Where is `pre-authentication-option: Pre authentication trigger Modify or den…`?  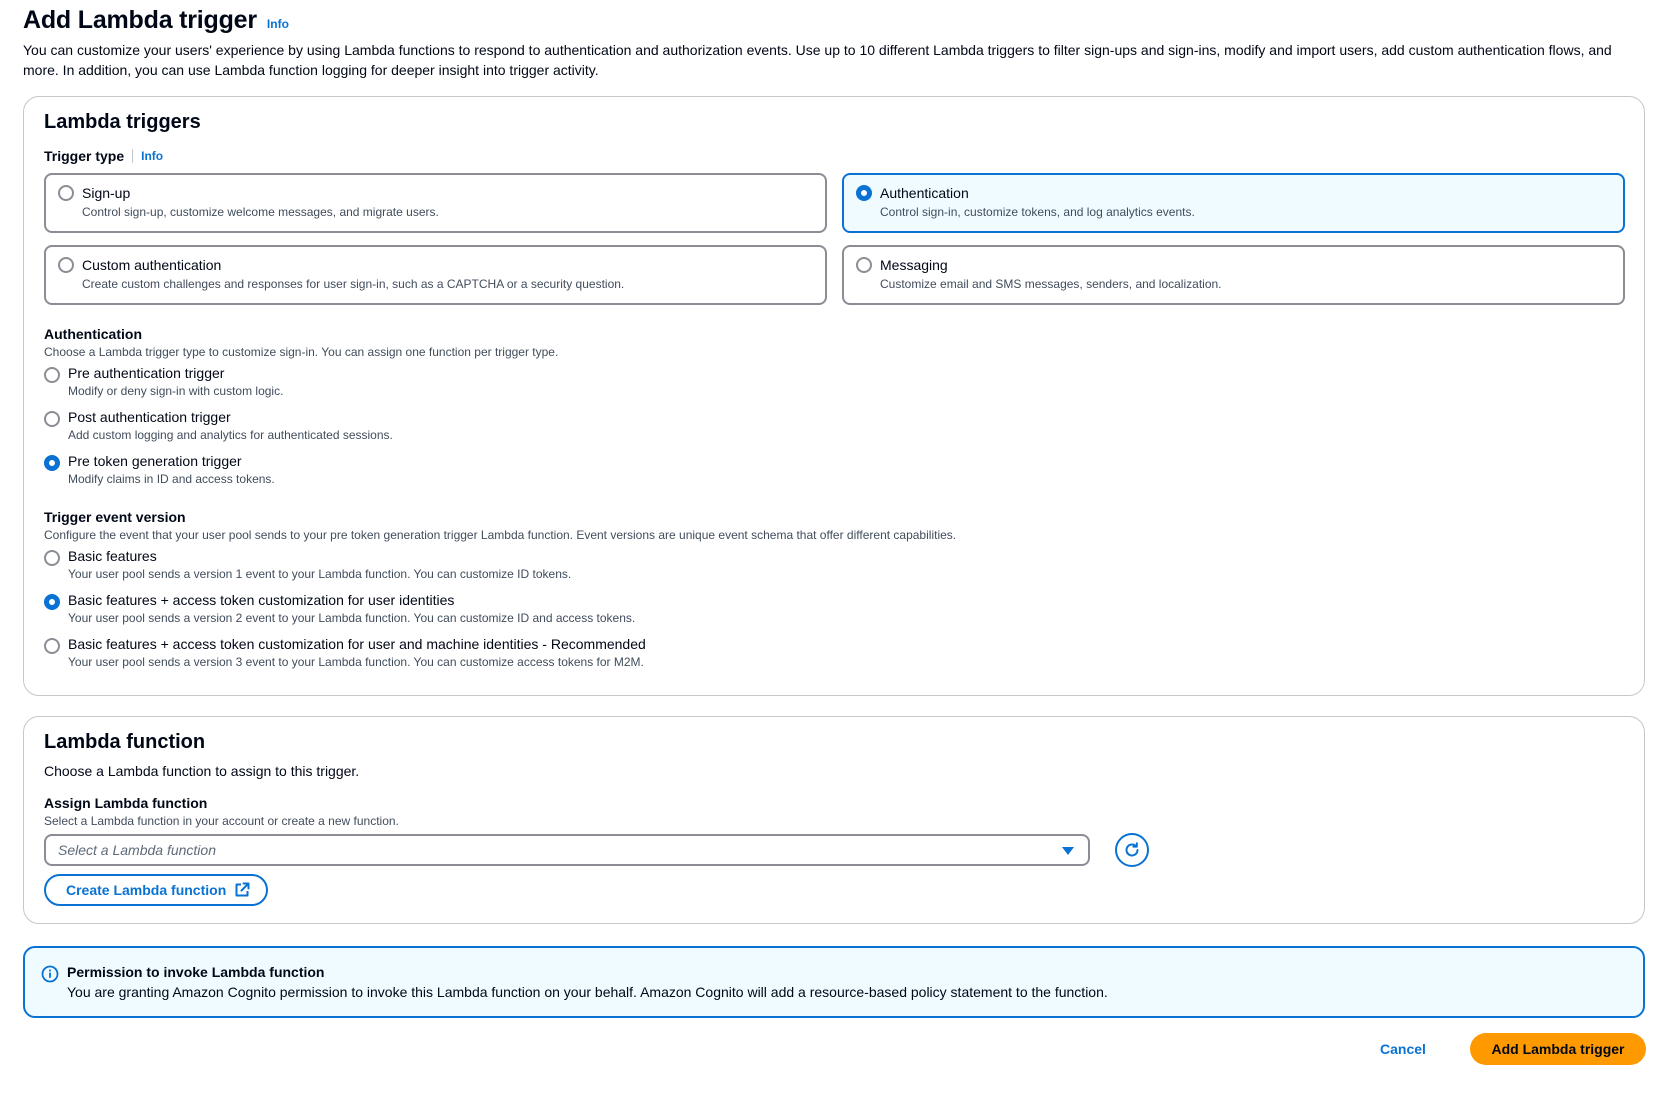 pre-authentication-option: Pre authentication trigger Modify or den… is located at coordinates (594, 385).